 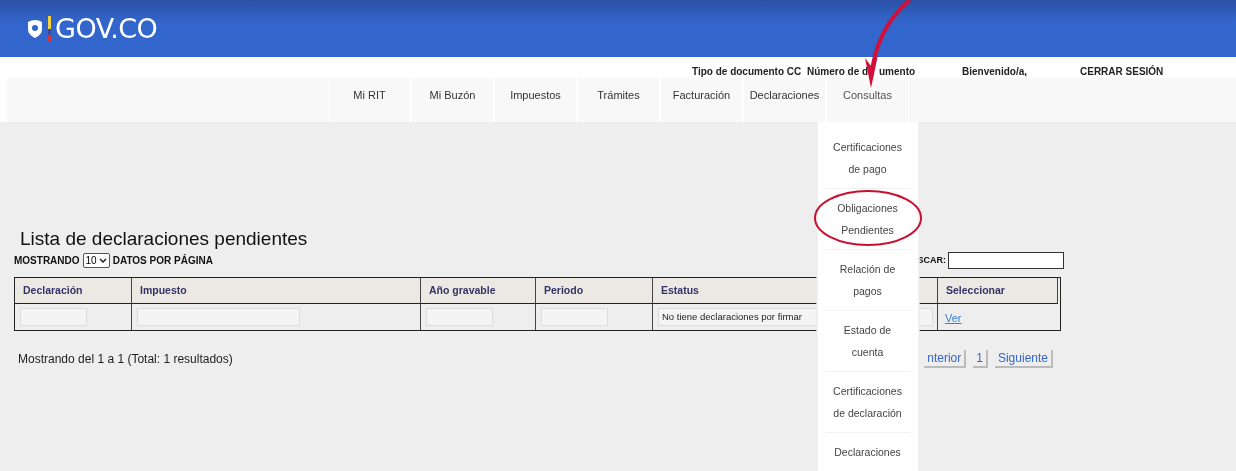 What do you see at coordinates (898, 71) in the screenshot?
I see `user-info-text: umento` at bounding box center [898, 71].